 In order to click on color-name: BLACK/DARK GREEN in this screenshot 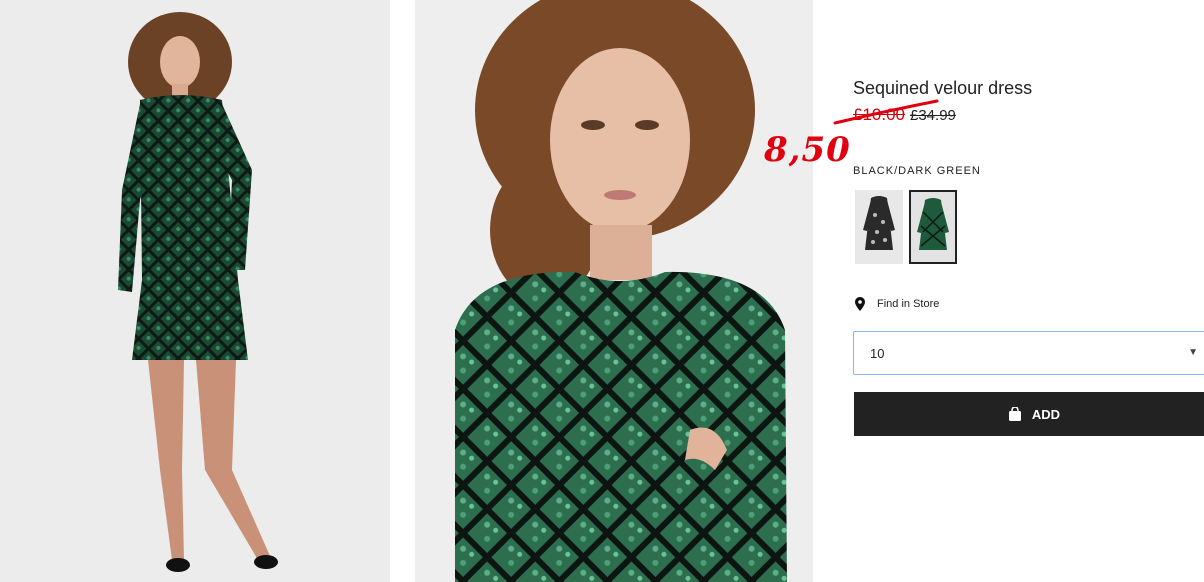, I will do `click(917, 171)`.